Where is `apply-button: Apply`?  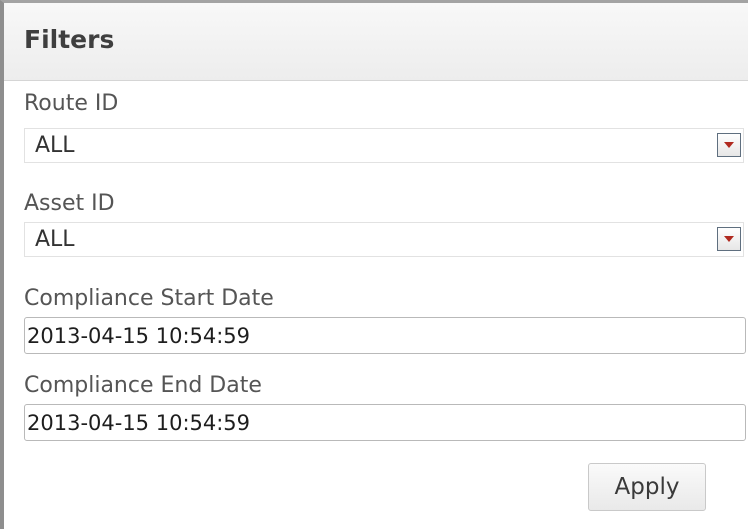
apply-button: Apply is located at coordinates (647, 487).